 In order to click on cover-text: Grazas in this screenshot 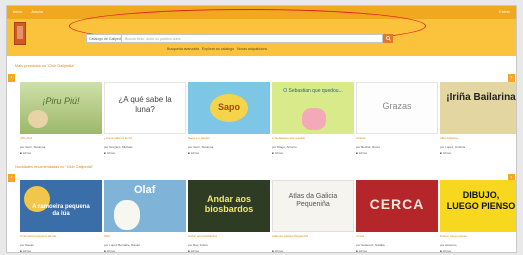, I will do `click(397, 106)`.